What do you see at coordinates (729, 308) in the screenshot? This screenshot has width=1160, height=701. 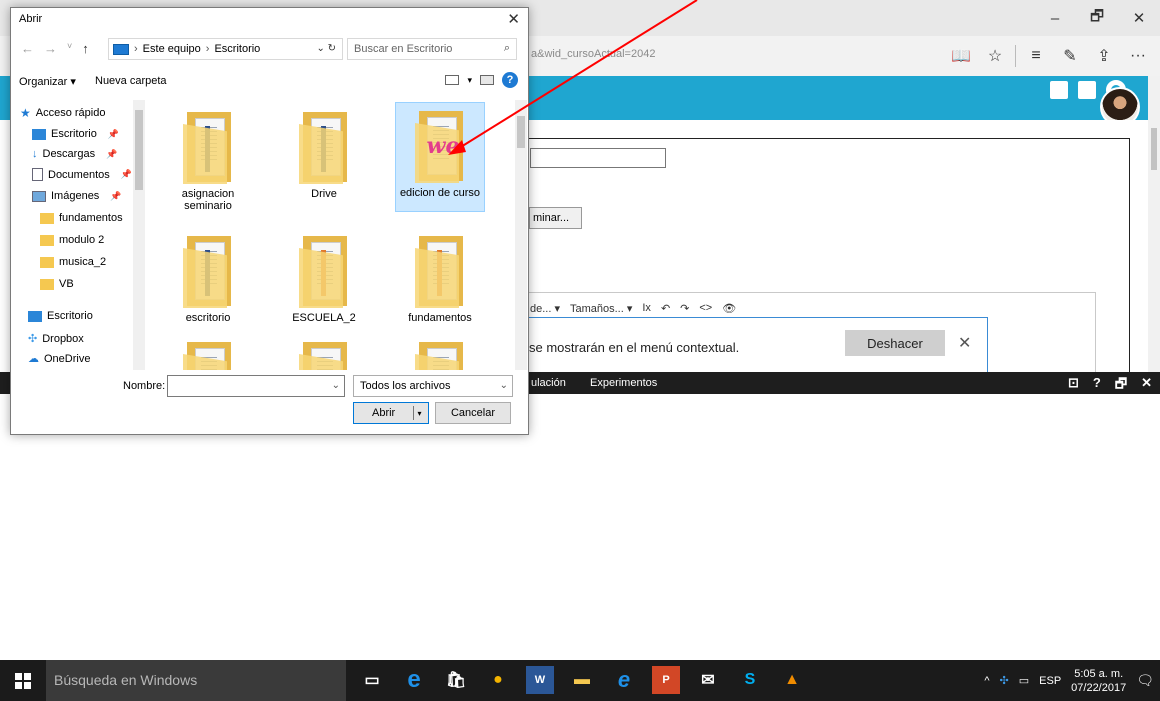 I see `preview-eye-icon: 👁` at bounding box center [729, 308].